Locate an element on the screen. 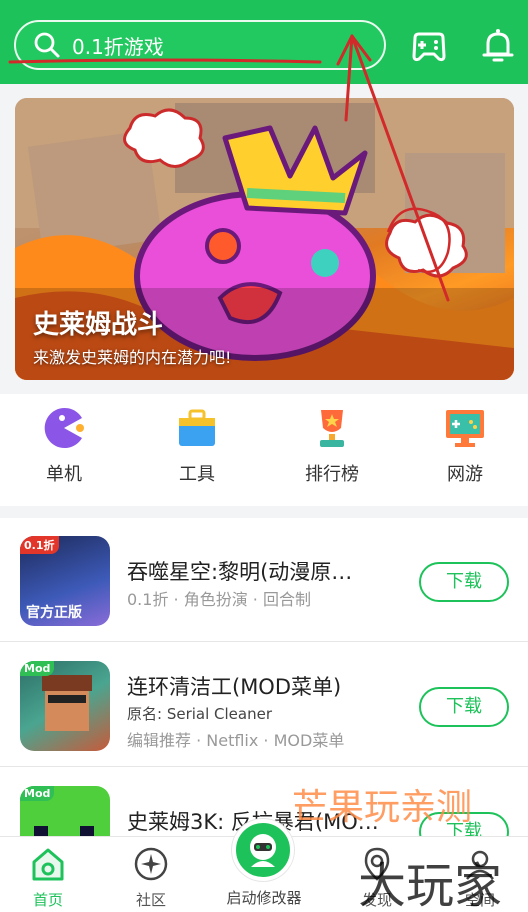  banner-subtitle: 来激发史莱姆的内在潜力吧! is located at coordinates (132, 357).